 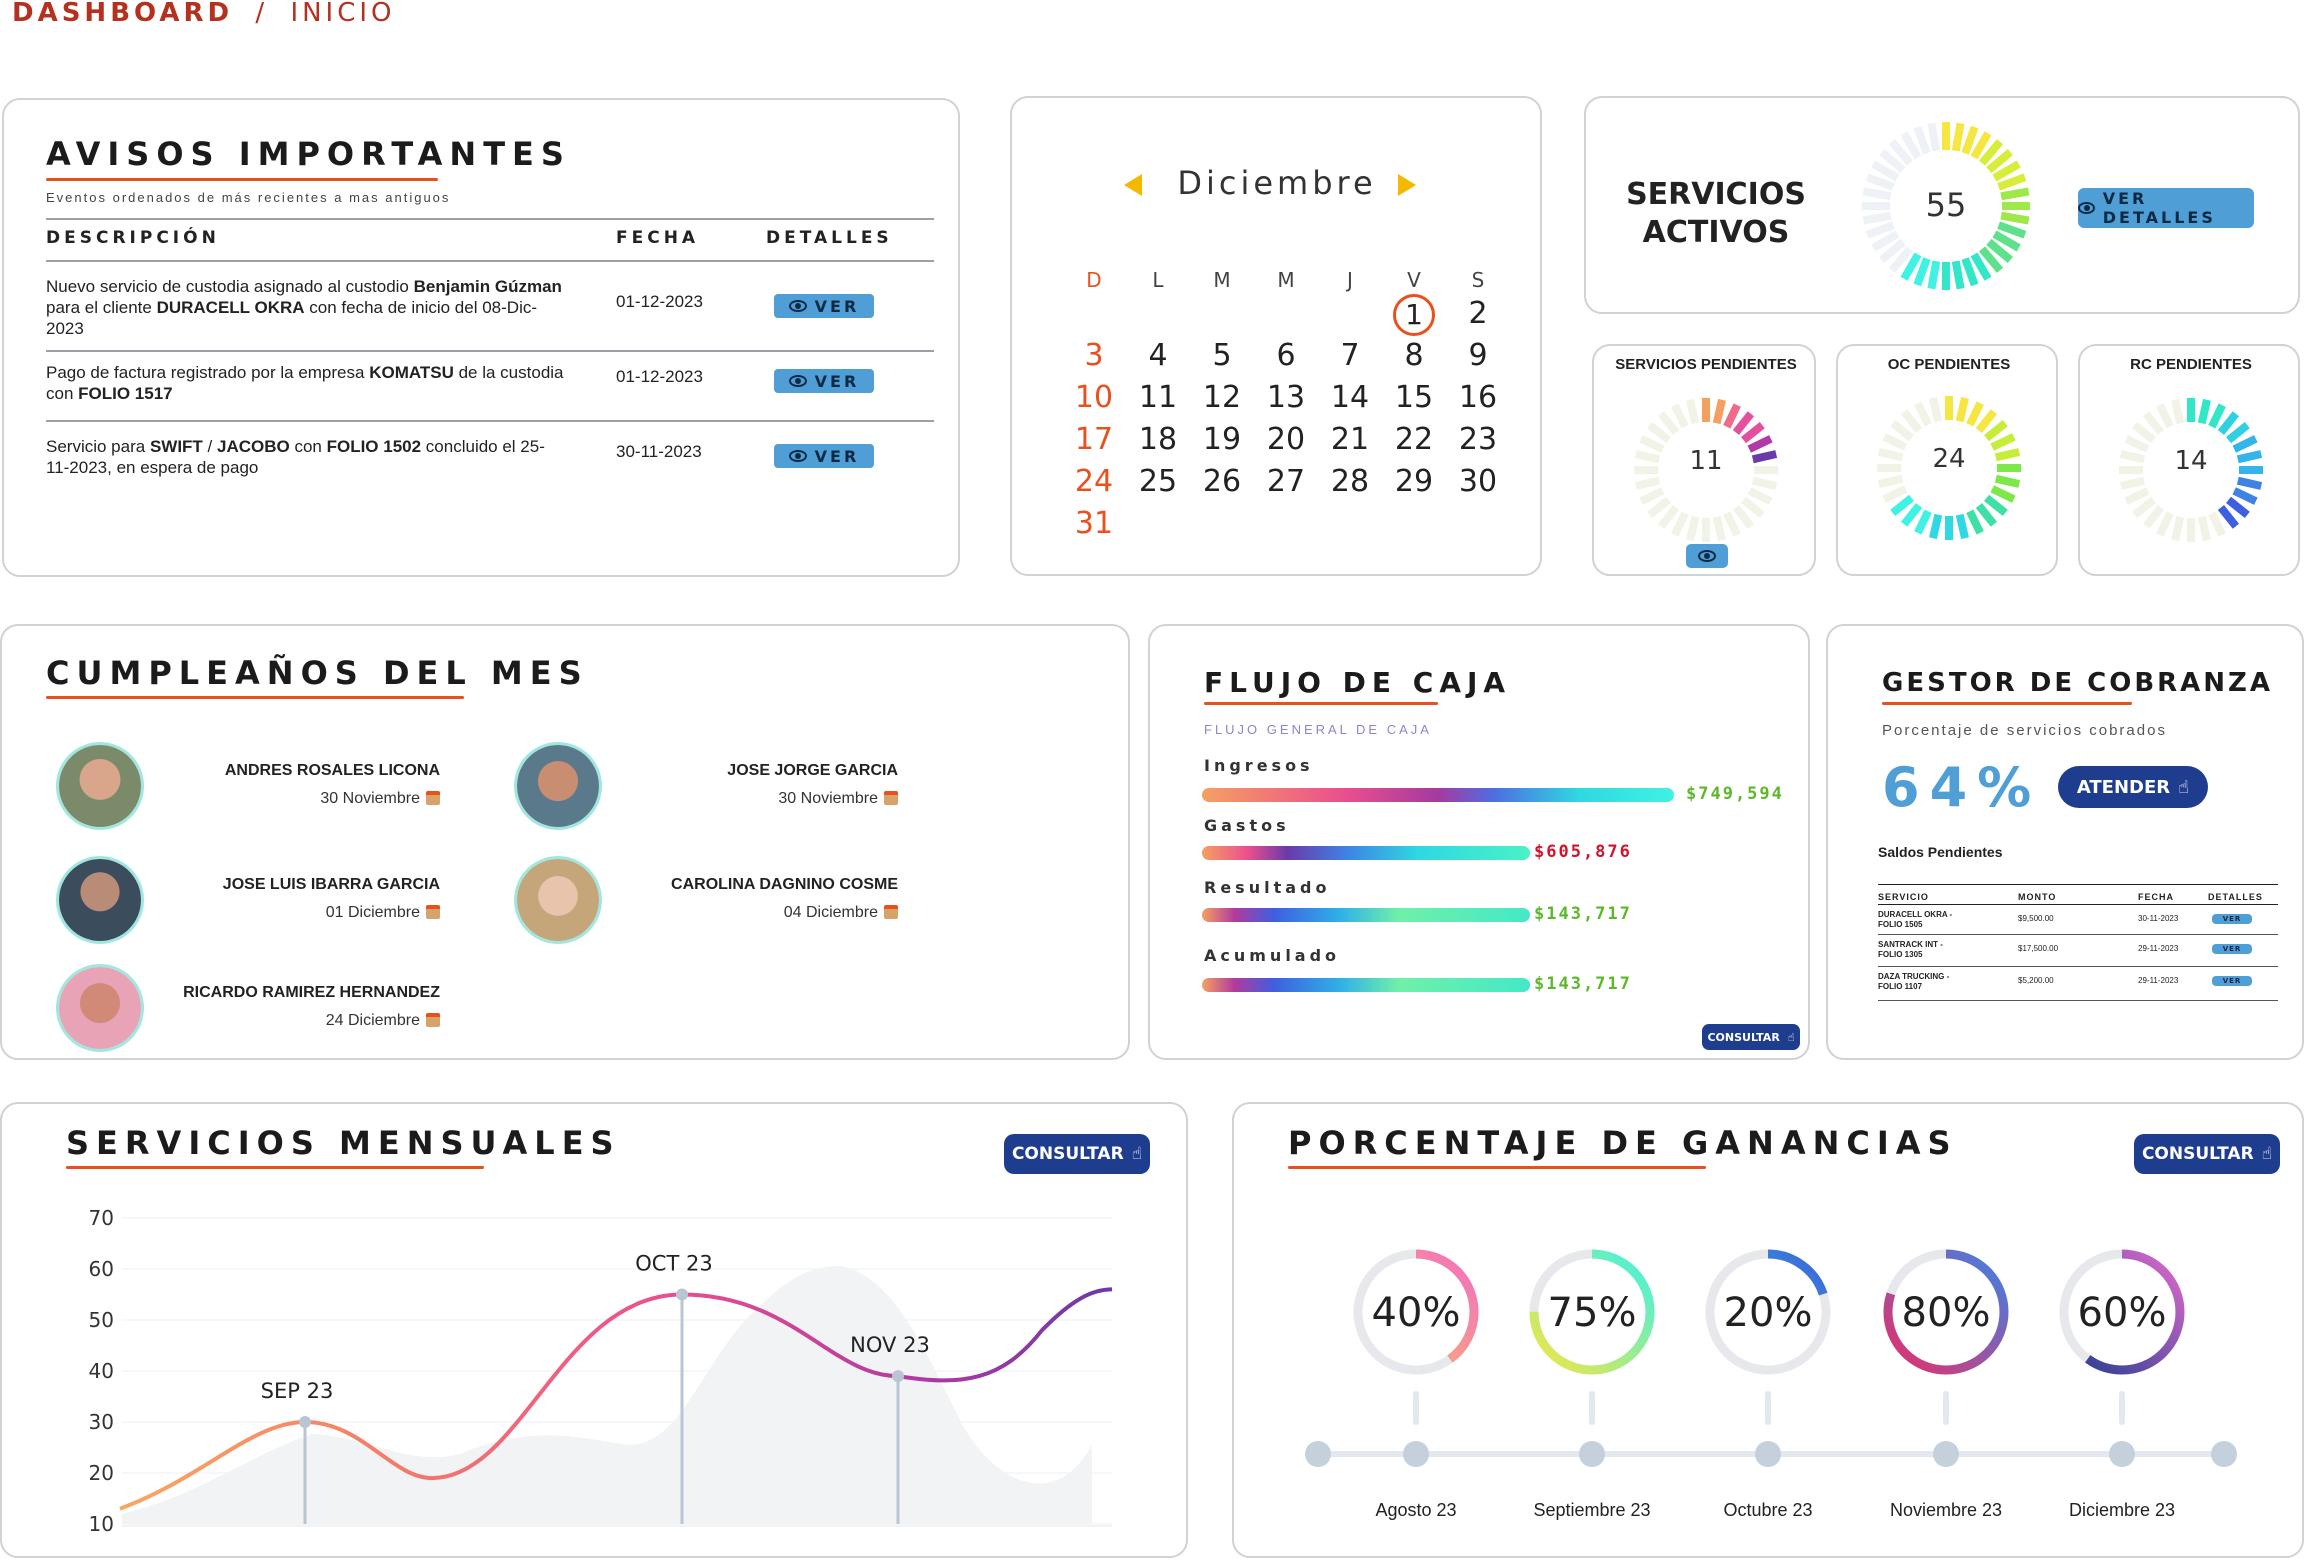 I want to click on avisos-header-detalles: DETALLES, so click(x=829, y=238).